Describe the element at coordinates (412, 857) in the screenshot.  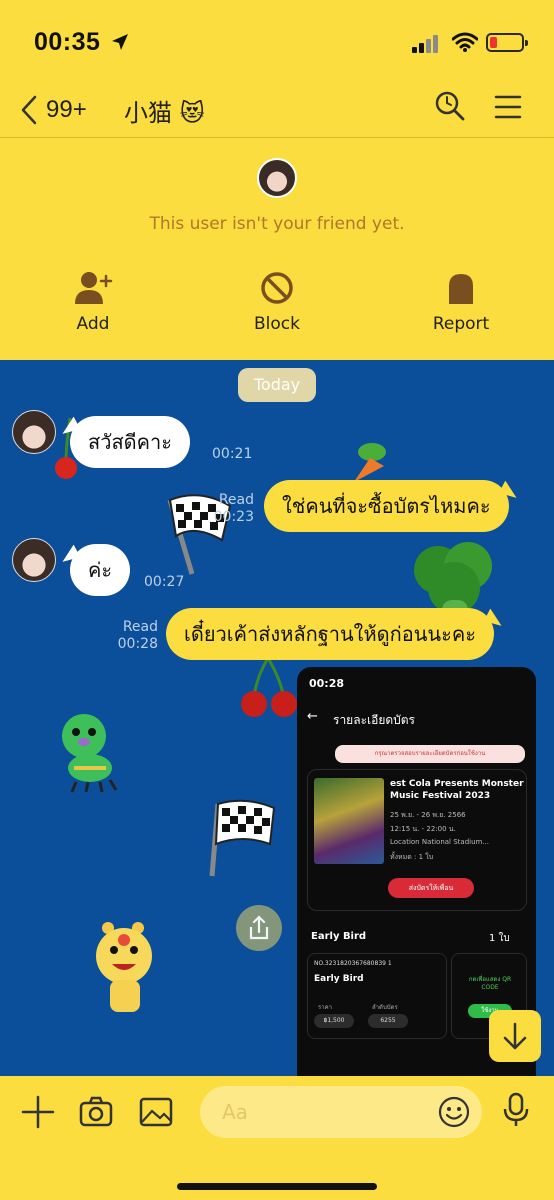
I see `event-quantity: ทั้งหมด : 1 ใบ` at that location.